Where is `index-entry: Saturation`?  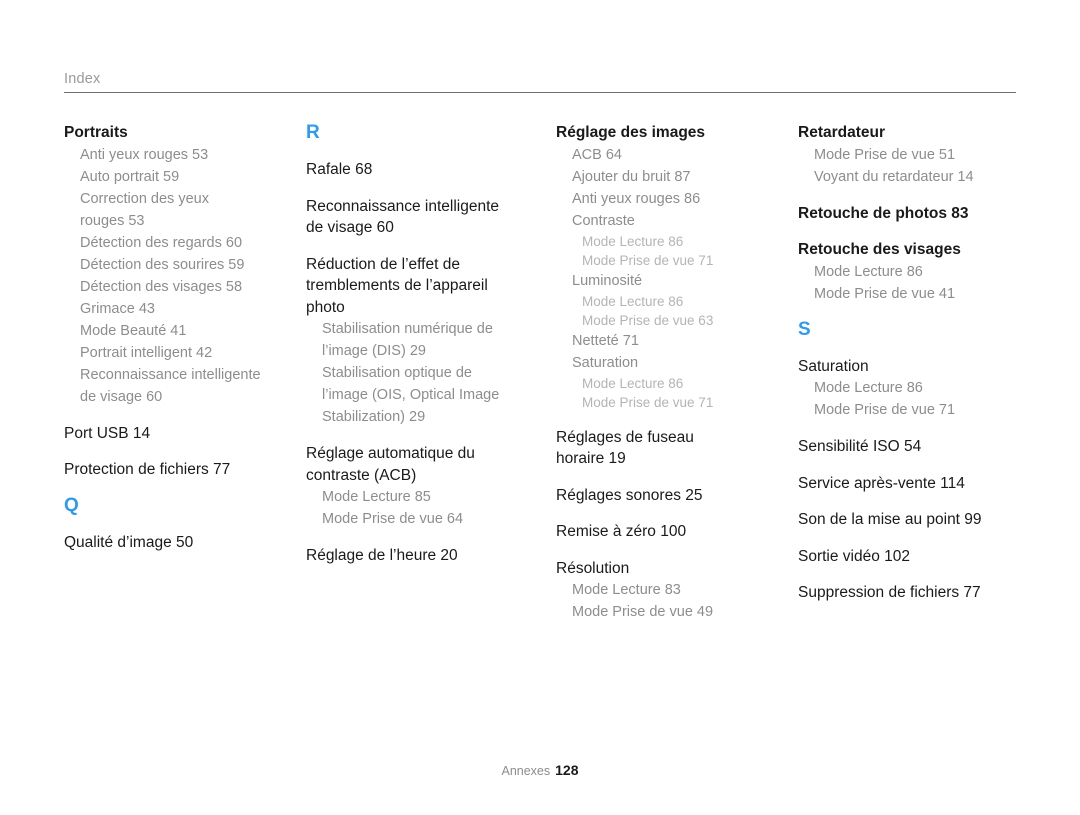 index-entry: Saturation is located at coordinates (833, 366).